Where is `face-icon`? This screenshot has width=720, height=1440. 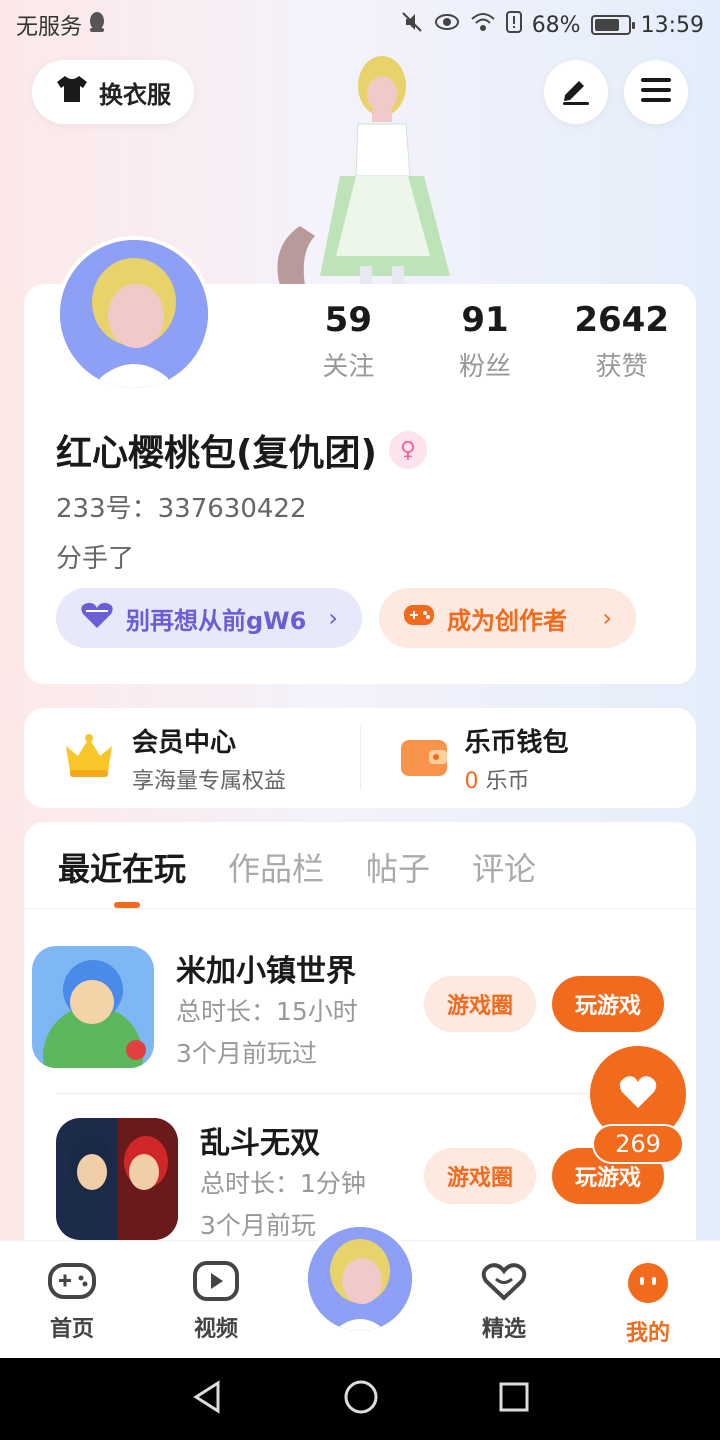
face-icon is located at coordinates (648, 1286).